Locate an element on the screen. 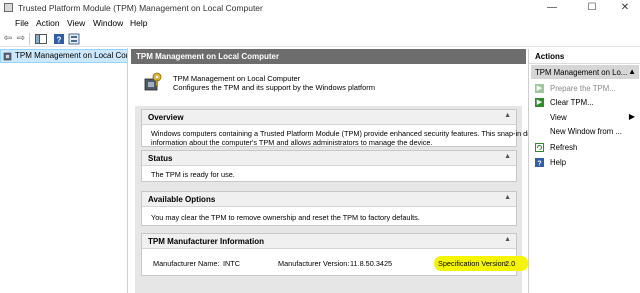  menu-window: Window is located at coordinates (108, 23).